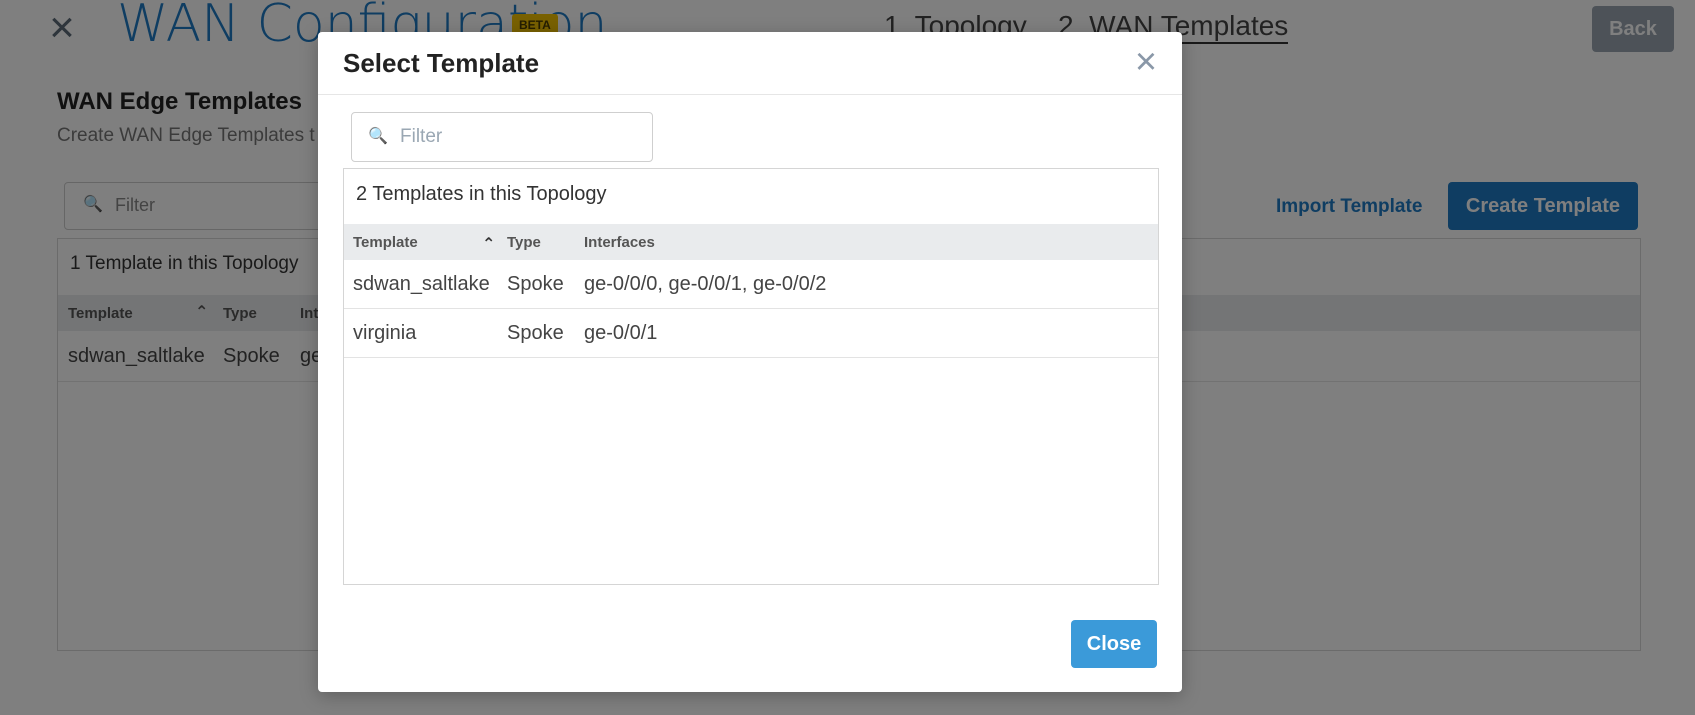  Describe the element at coordinates (1114, 644) in the screenshot. I see `close-button: Close` at that location.